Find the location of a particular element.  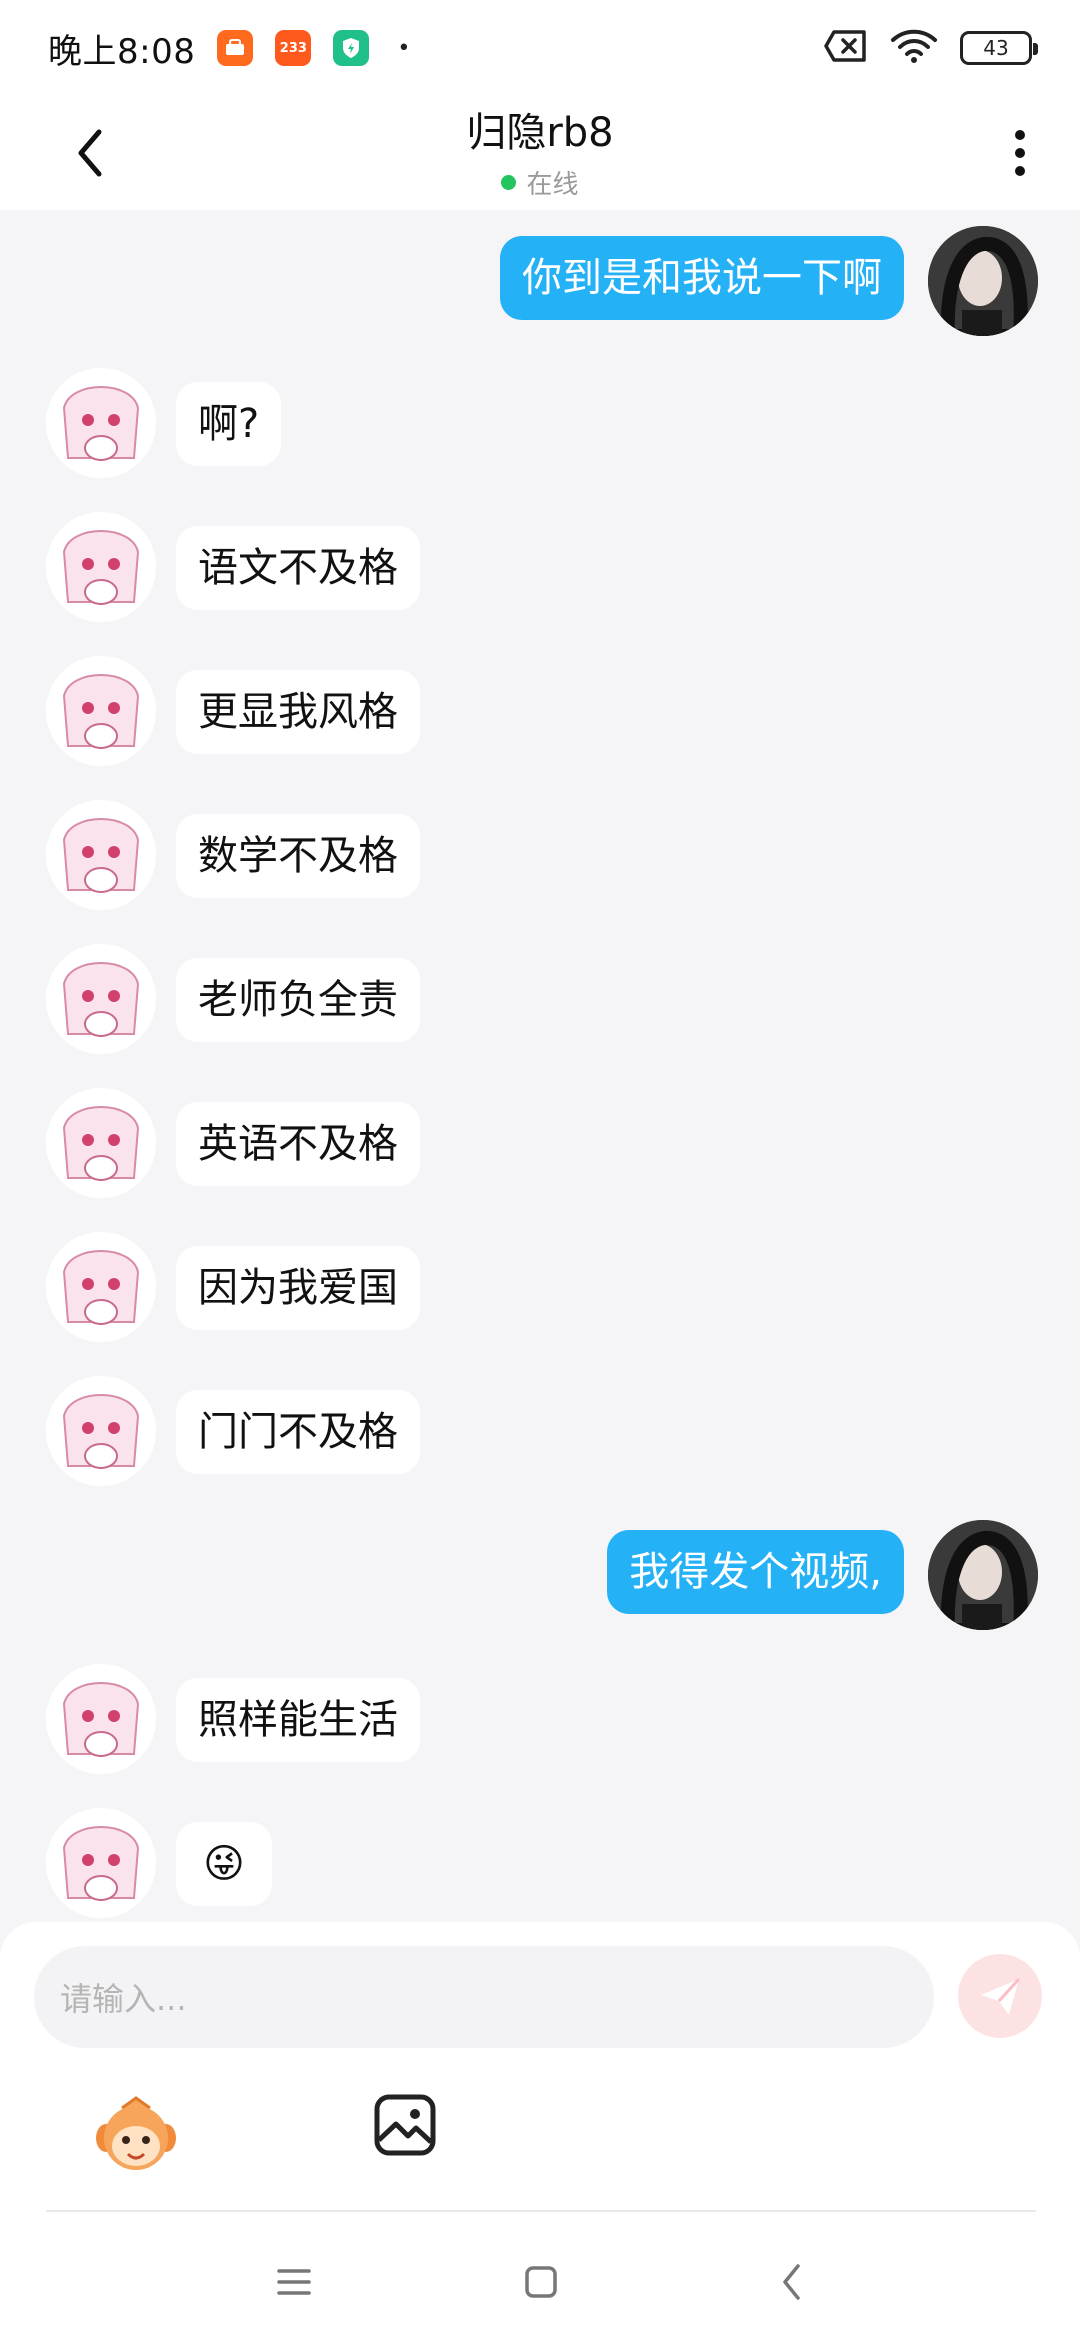

header-title-block: 归隐rb8 在线 is located at coordinates (539, 150).